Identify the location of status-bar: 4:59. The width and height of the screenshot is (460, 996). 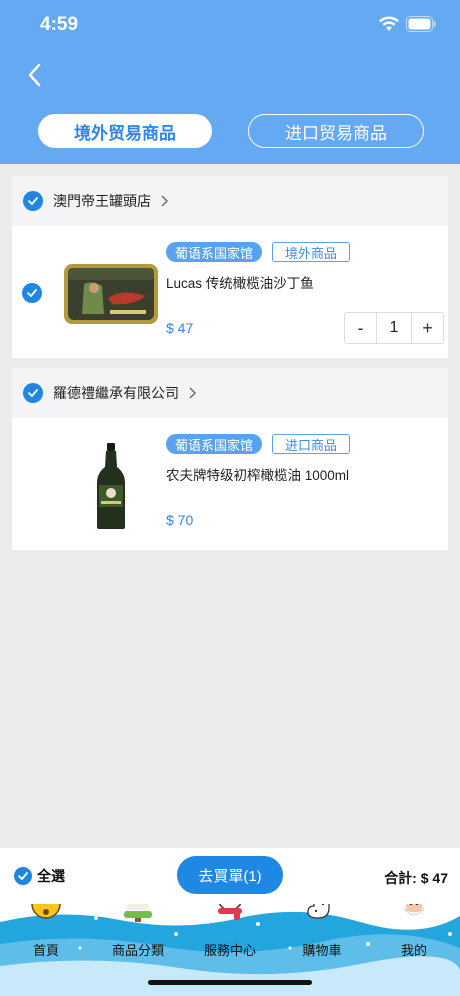
(230, 25).